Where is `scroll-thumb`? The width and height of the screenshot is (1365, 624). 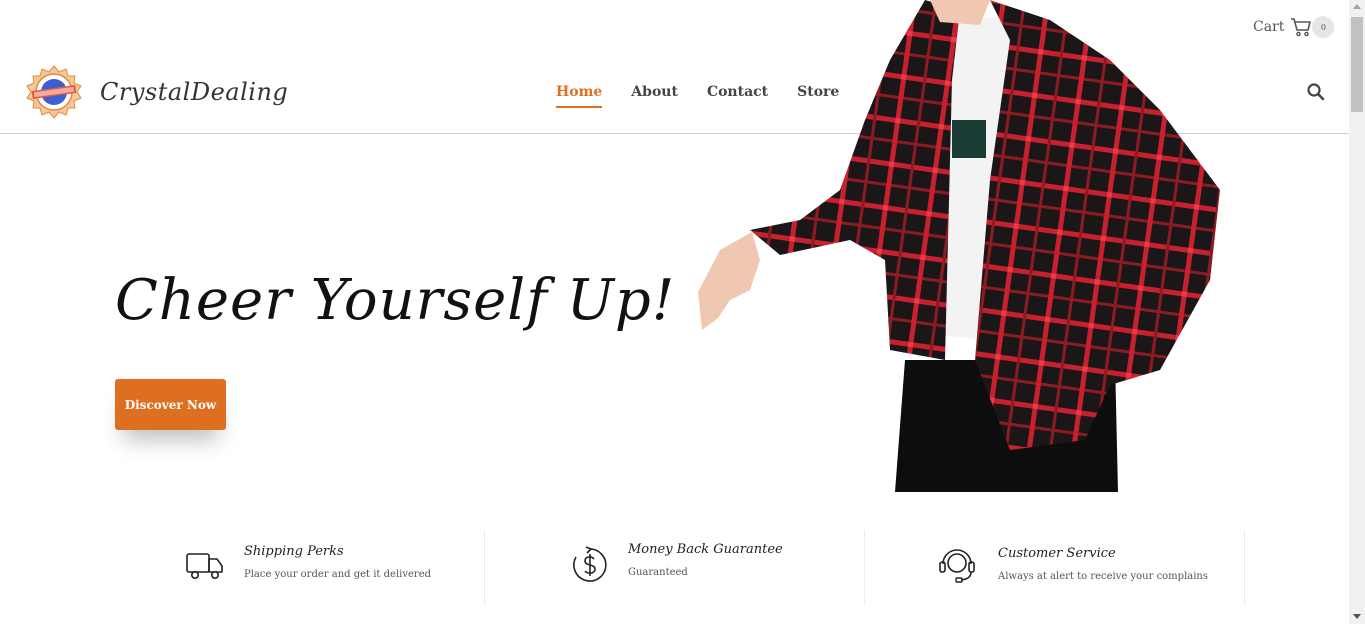
scroll-thumb is located at coordinates (1357, 64).